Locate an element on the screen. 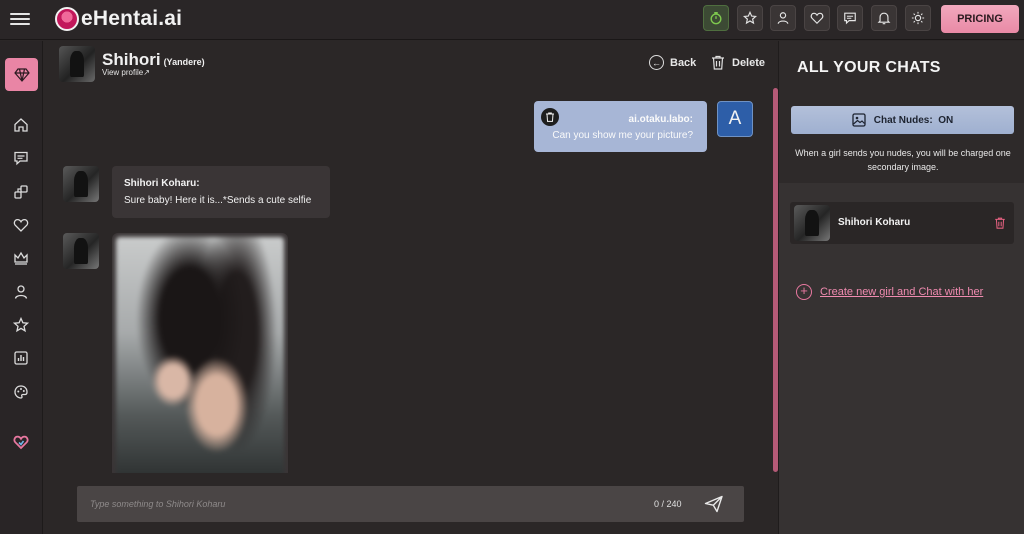 The width and height of the screenshot is (1024, 534). sun-icon is located at coordinates (917, 18).